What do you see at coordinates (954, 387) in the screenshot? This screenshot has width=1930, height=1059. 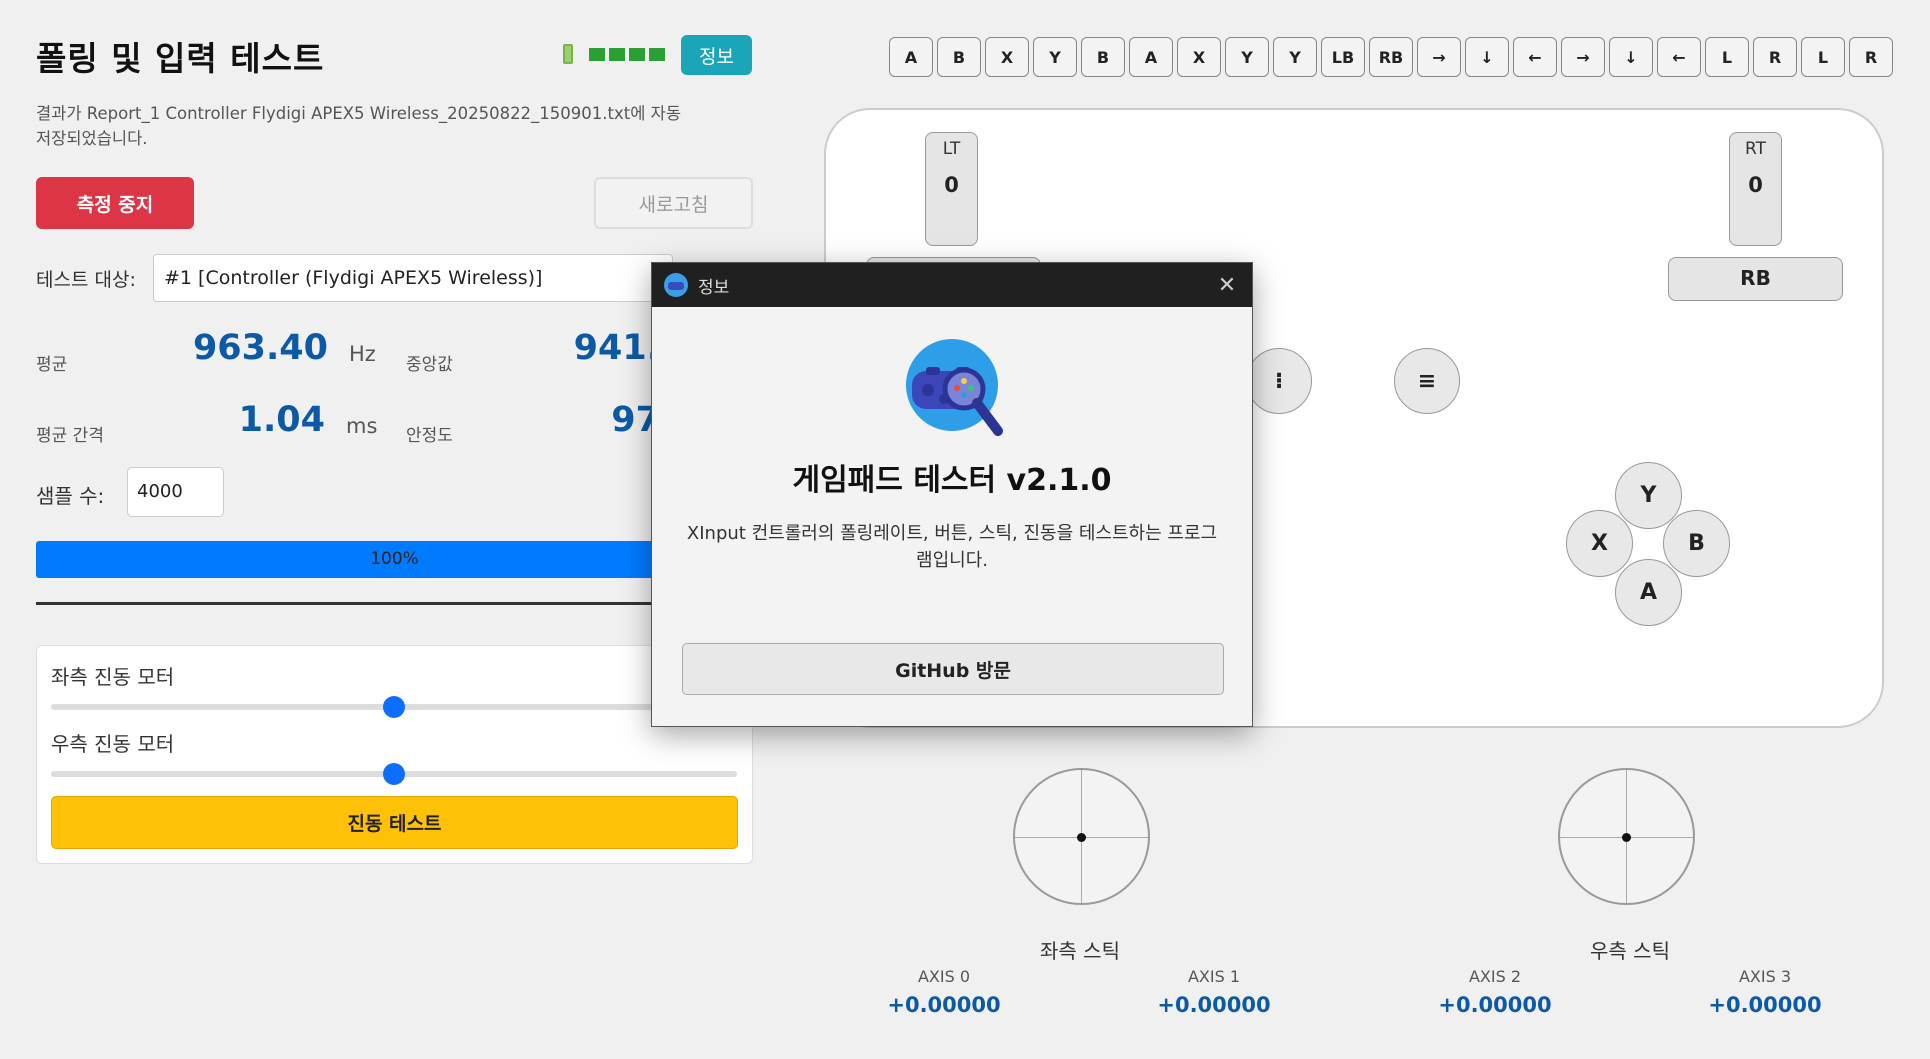 I see `gamepad-magnifier-icon` at bounding box center [954, 387].